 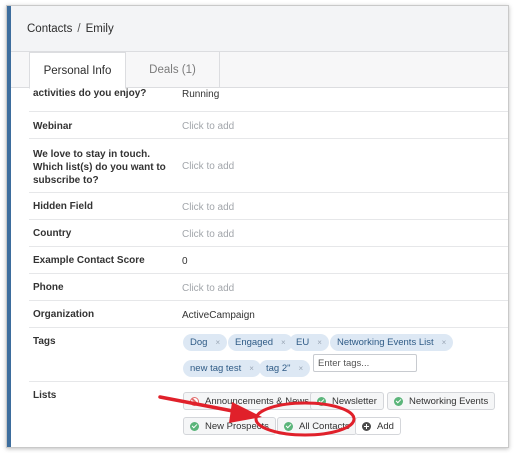 I want to click on field-row-hidden-field: Hidden Field Click to add, so click(x=268, y=206).